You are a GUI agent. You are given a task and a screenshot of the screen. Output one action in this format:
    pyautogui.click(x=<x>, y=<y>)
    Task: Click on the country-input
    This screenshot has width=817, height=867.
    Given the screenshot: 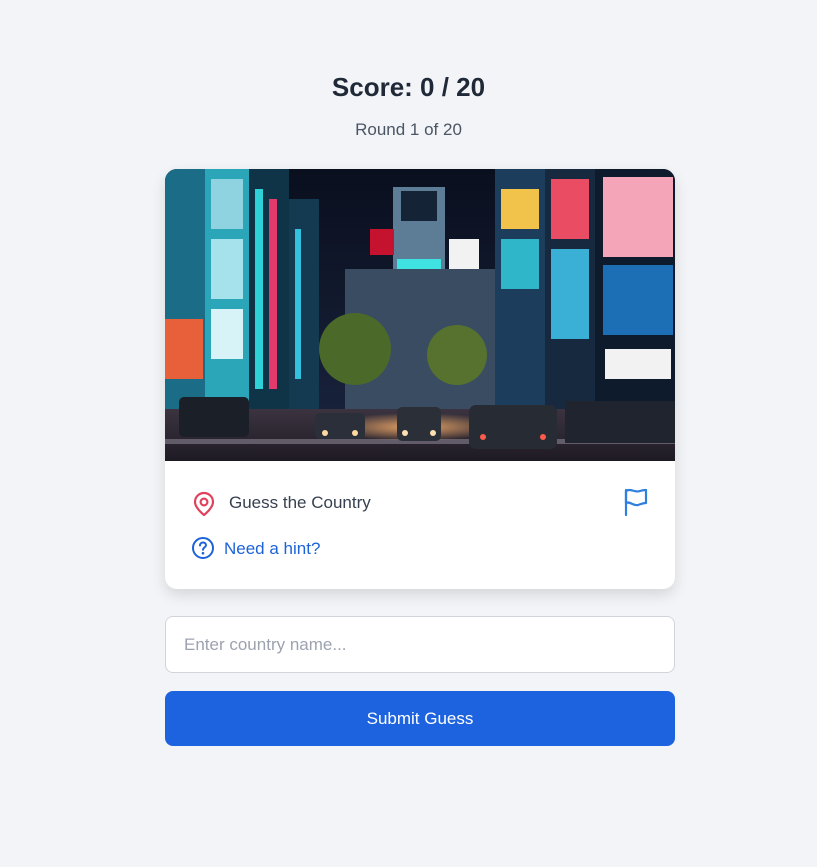 What is the action you would take?
    pyautogui.click(x=420, y=644)
    